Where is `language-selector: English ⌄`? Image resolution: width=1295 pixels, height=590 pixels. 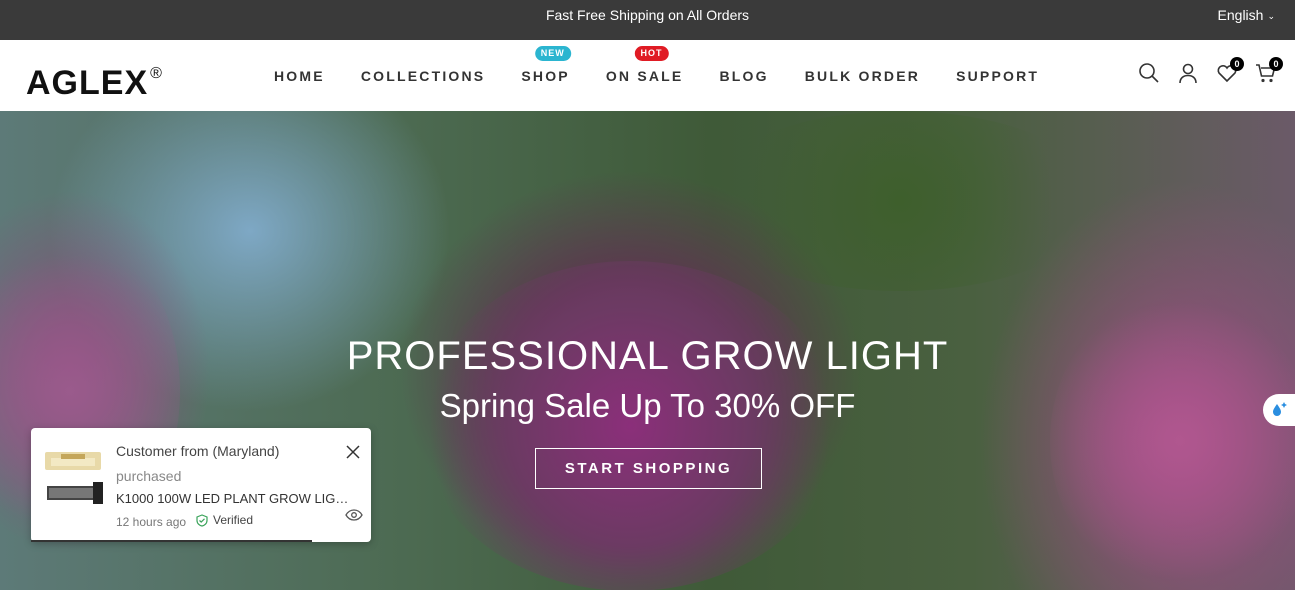 language-selector: English ⌄ is located at coordinates (1246, 15).